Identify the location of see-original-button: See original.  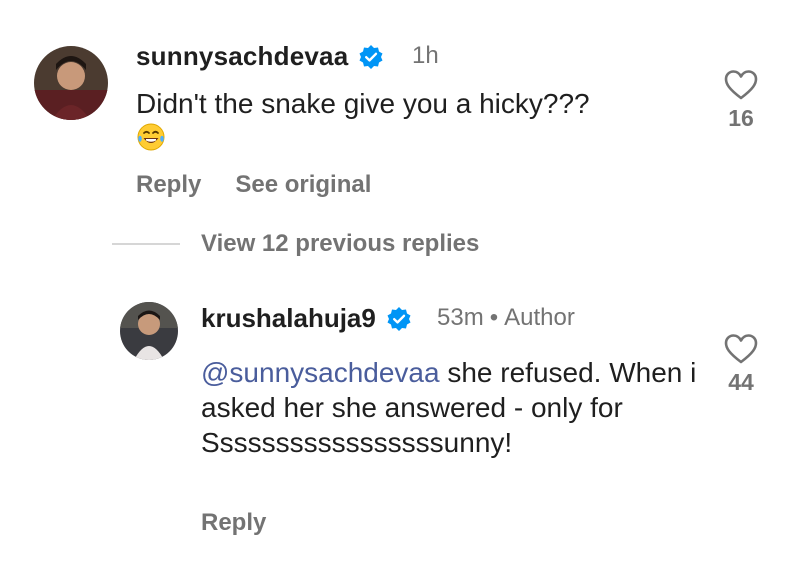
(303, 184).